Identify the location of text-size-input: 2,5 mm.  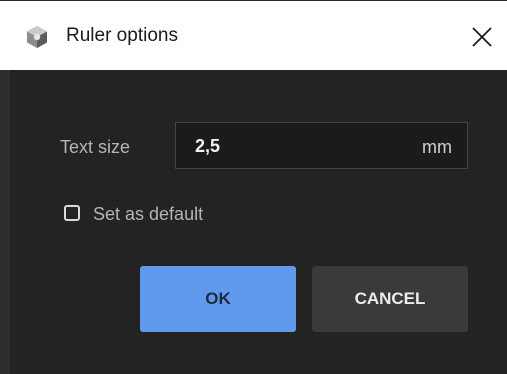
(321, 145).